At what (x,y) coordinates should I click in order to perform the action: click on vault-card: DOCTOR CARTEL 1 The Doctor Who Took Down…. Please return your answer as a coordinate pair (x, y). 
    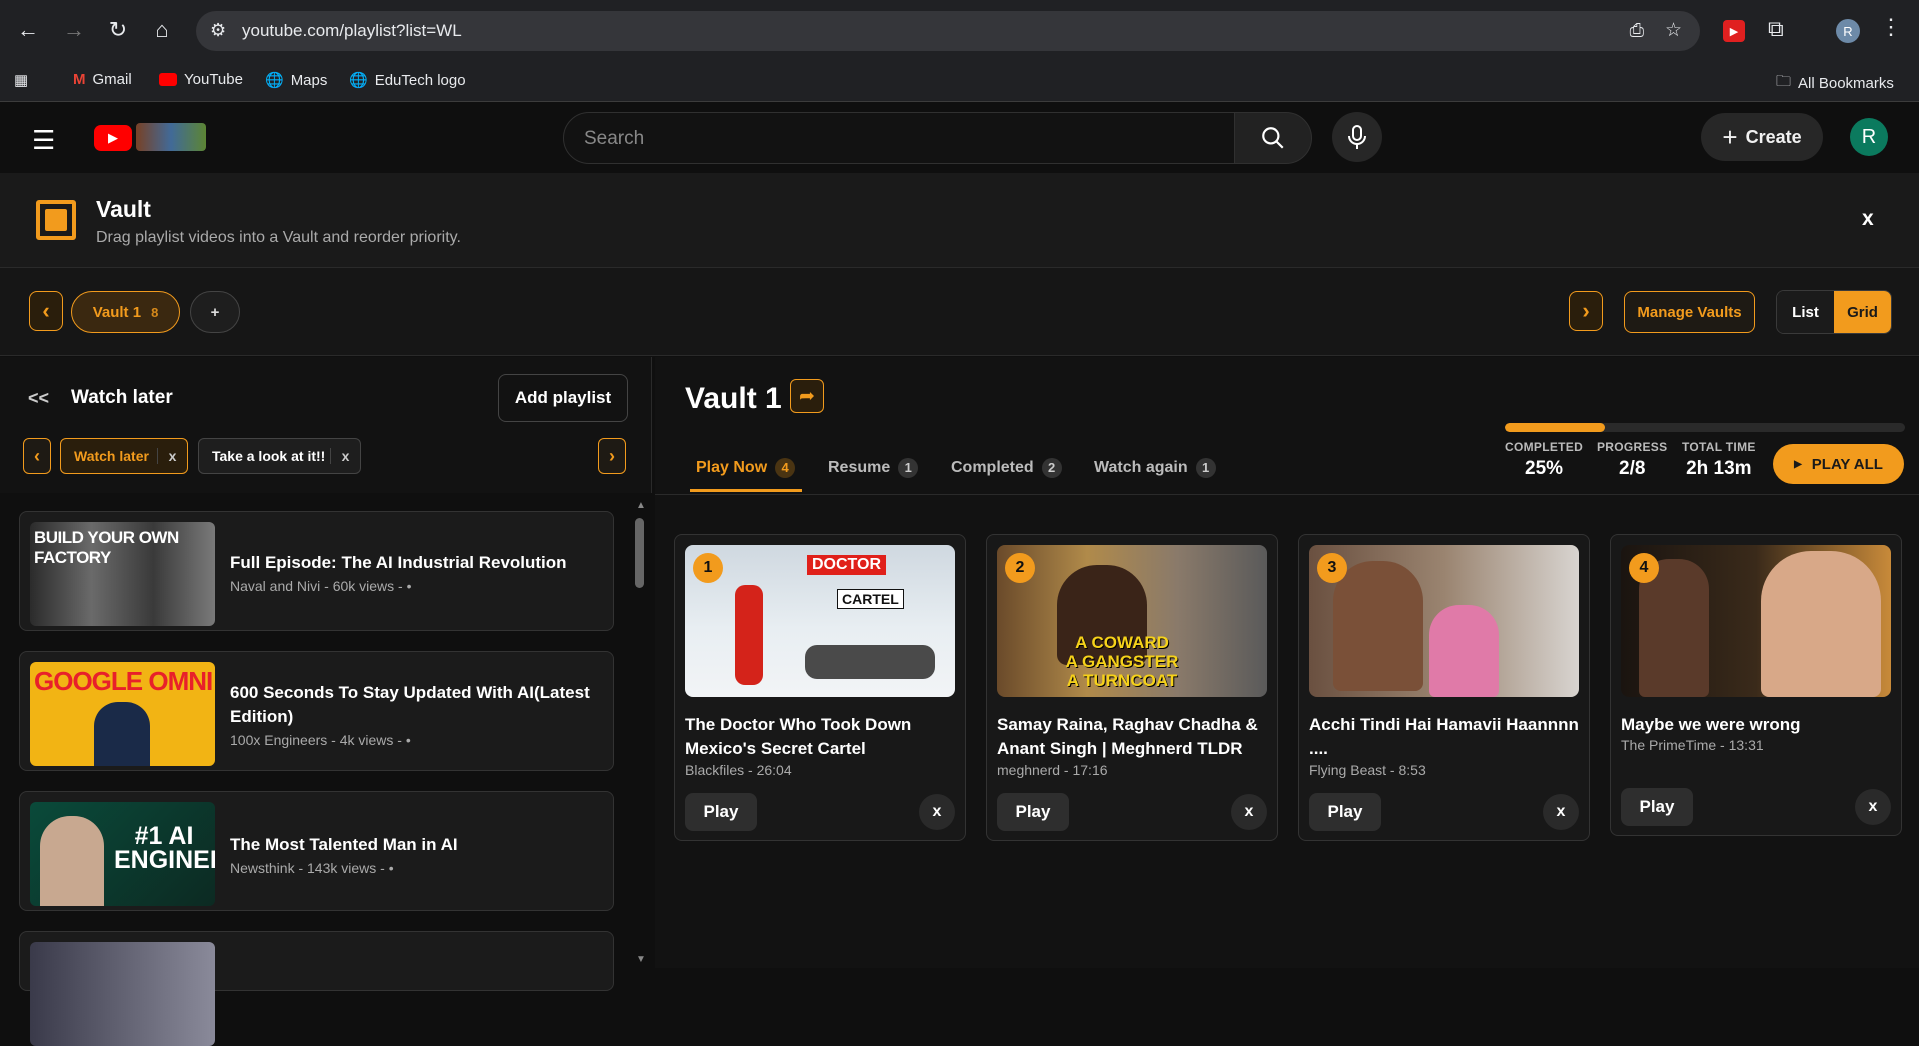
    Looking at the image, I should click on (820, 687).